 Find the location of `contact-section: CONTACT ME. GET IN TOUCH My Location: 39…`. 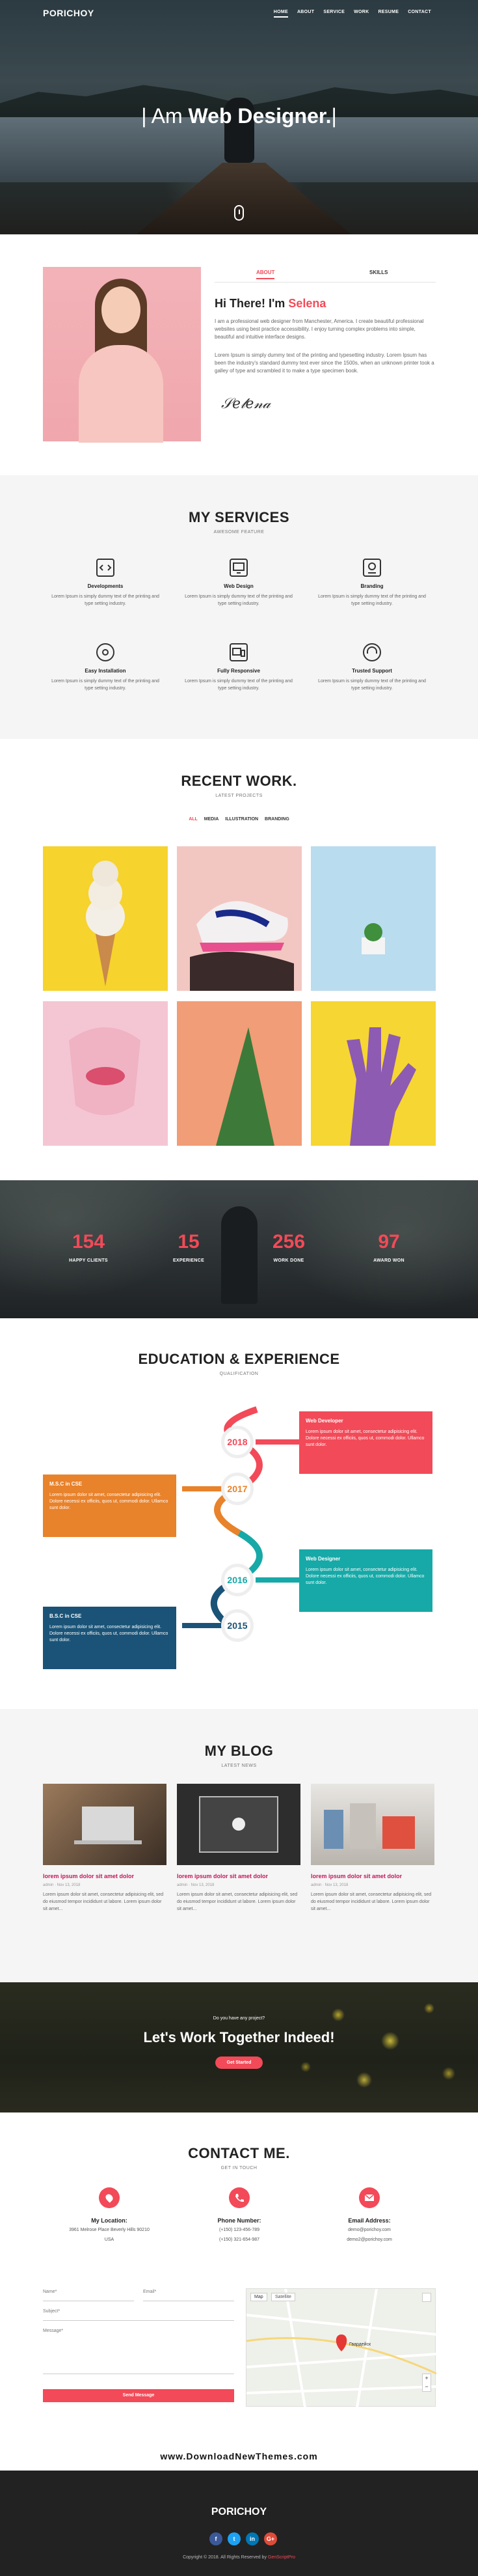

contact-section: CONTACT ME. GET IN TOUCH My Location: 39… is located at coordinates (239, 2277).